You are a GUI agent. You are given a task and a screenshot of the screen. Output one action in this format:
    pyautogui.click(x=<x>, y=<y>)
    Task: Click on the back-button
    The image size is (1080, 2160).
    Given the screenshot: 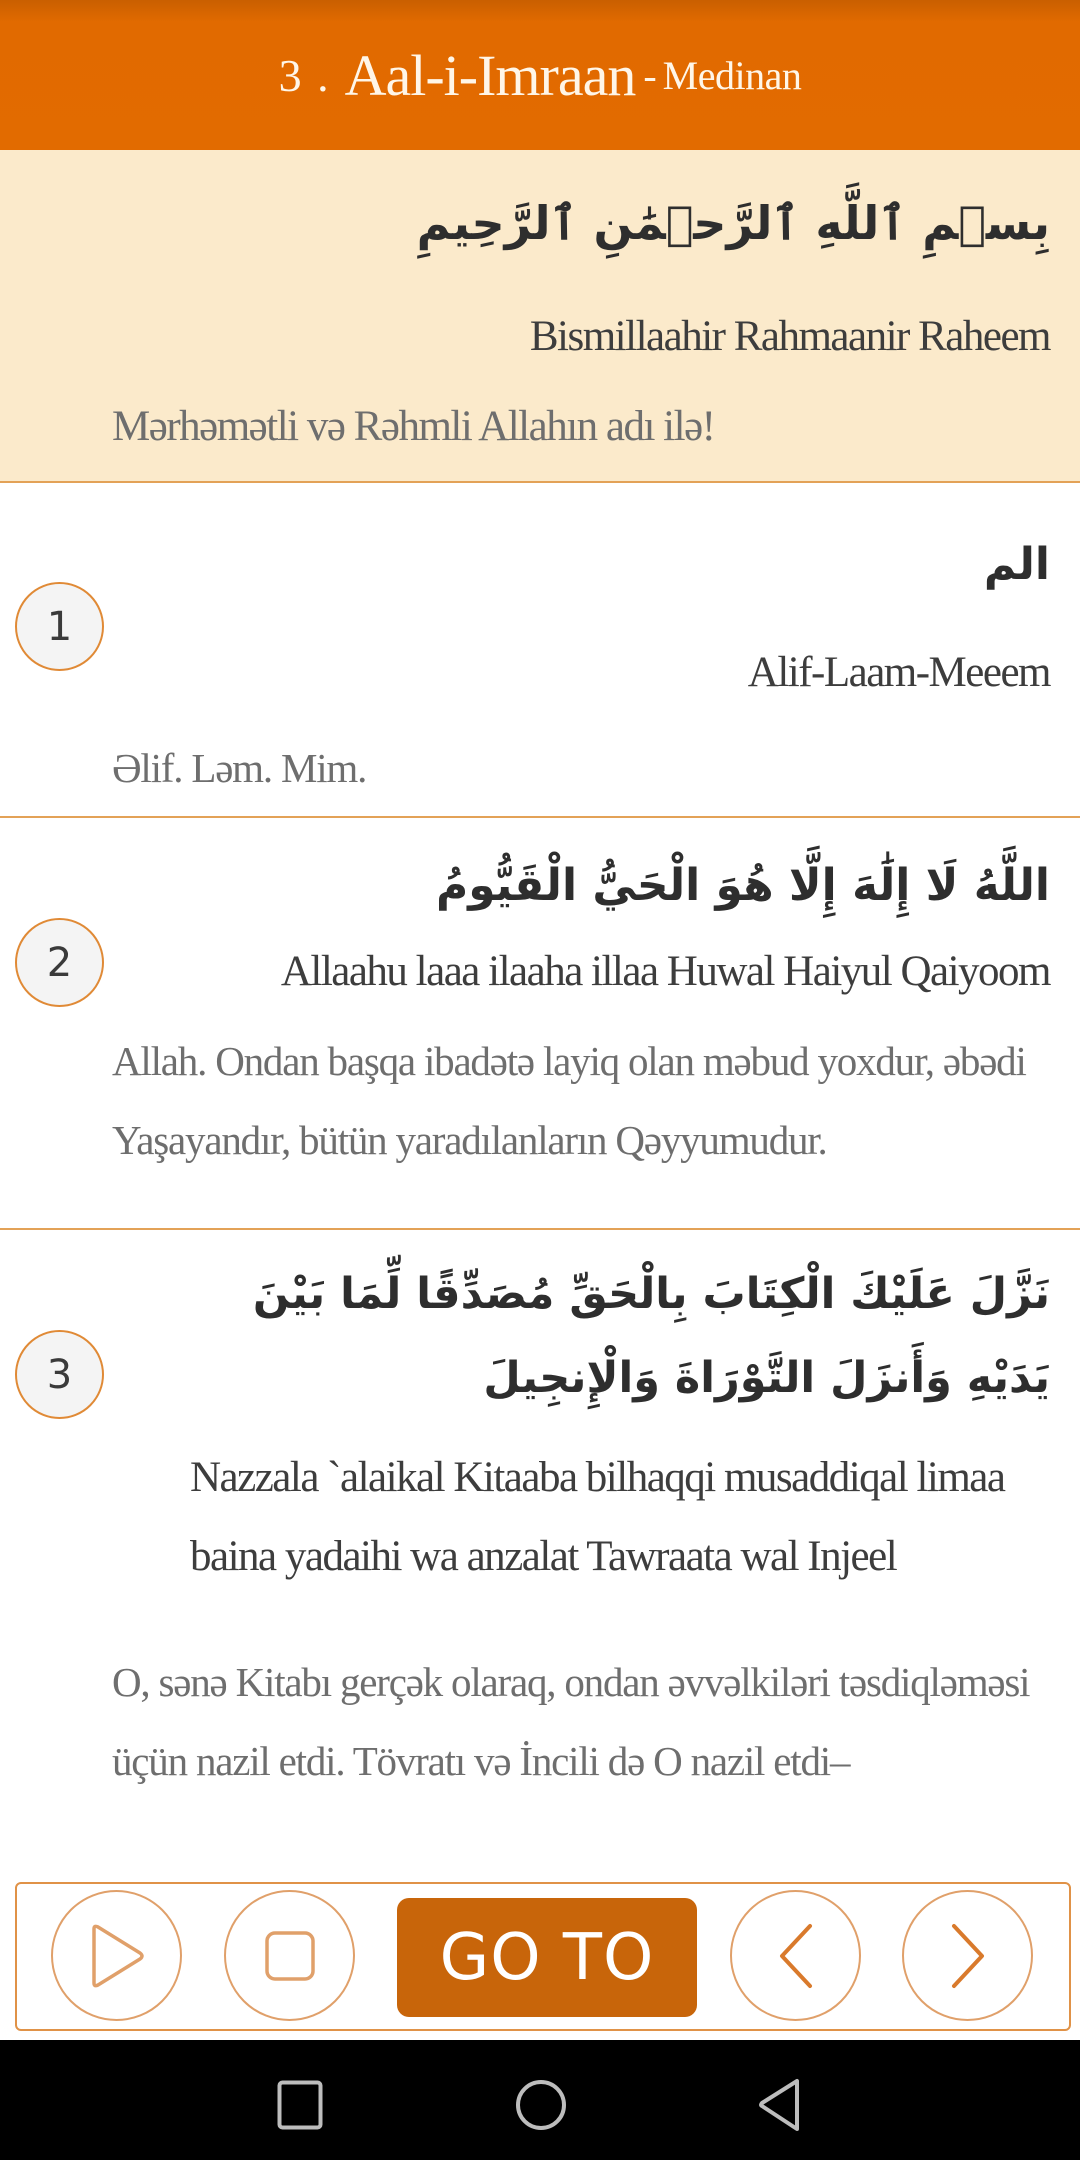 What is the action you would take?
    pyautogui.click(x=780, y=2105)
    